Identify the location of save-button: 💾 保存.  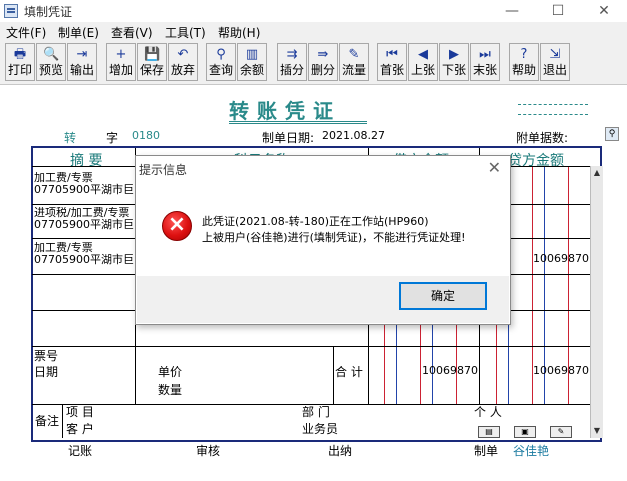
(152, 62).